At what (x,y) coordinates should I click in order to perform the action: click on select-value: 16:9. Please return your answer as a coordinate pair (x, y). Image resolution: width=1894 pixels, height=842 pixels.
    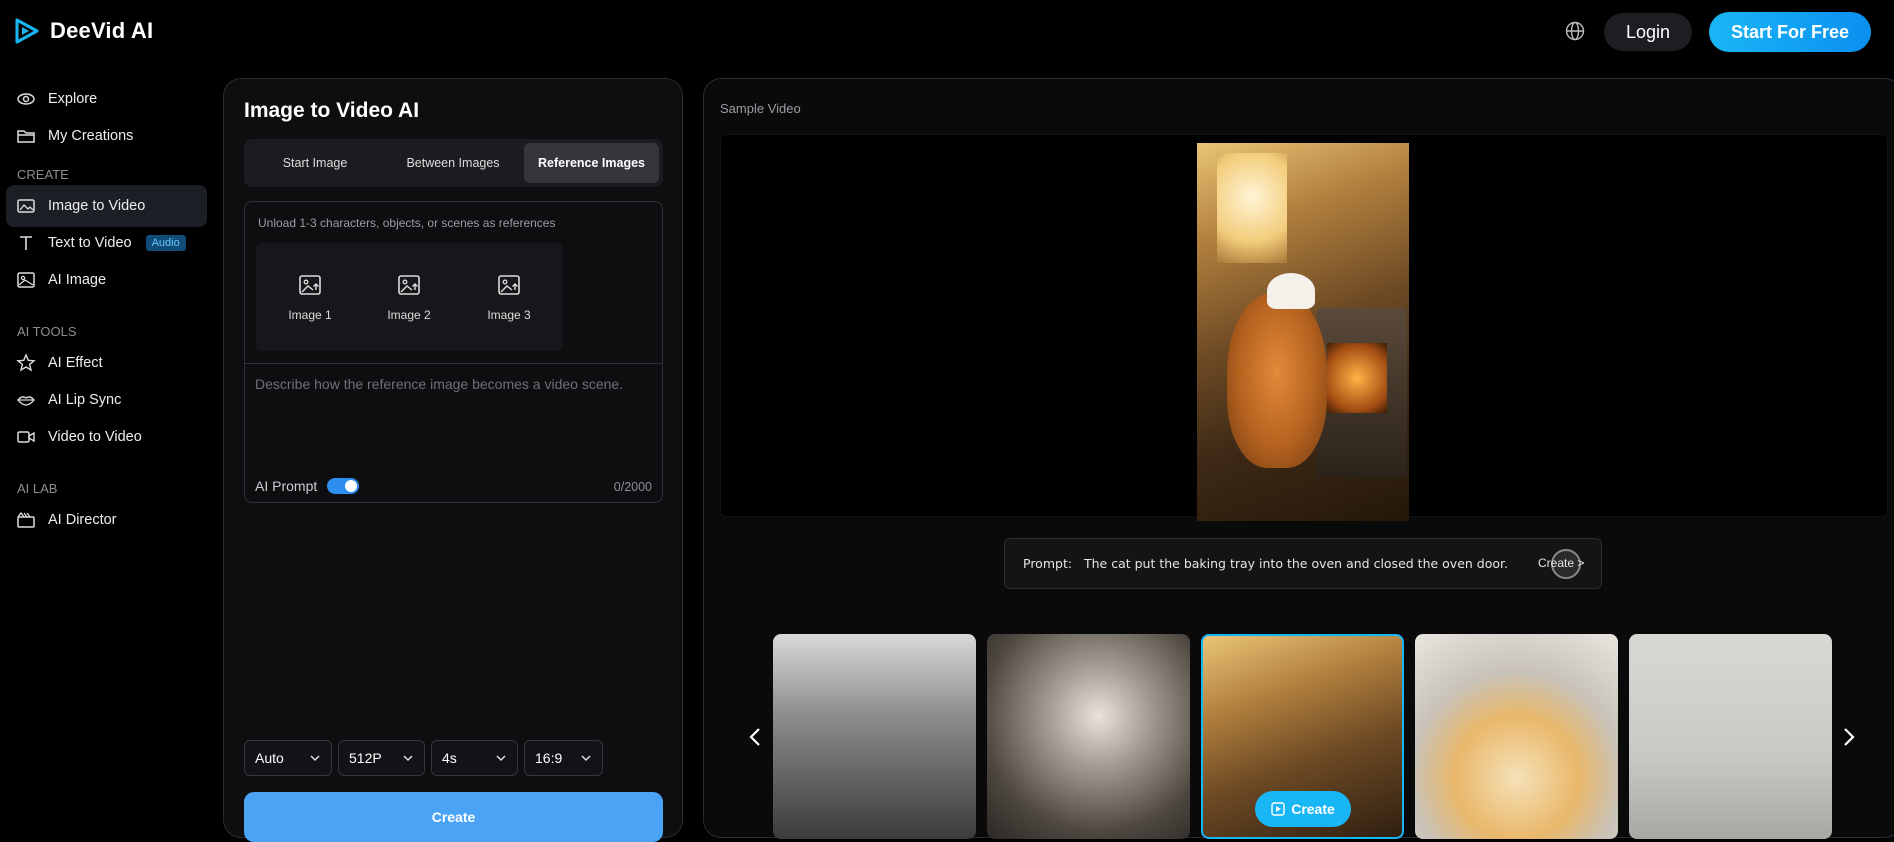
    Looking at the image, I should click on (549, 758).